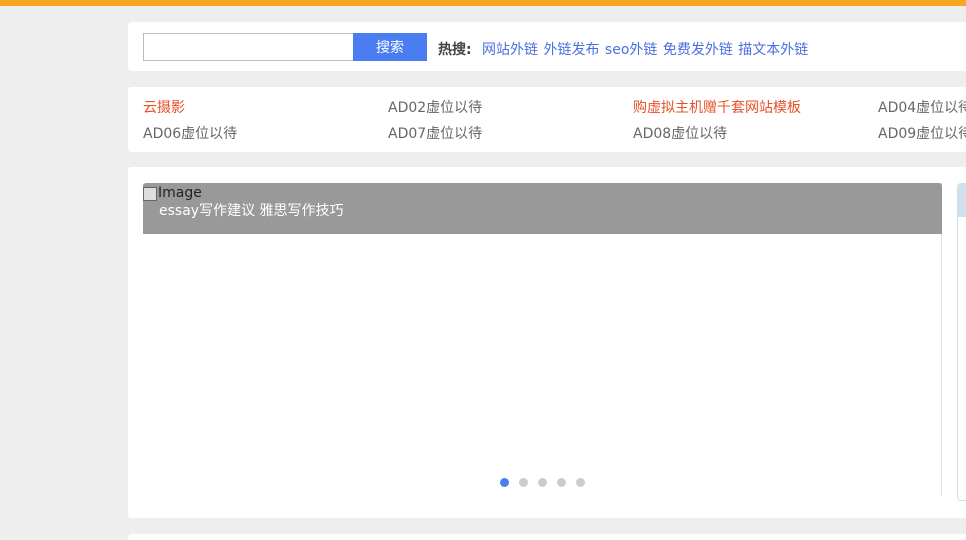 The height and width of the screenshot is (540, 966). What do you see at coordinates (455, 50) in the screenshot?
I see `hot-search-label: 热搜:` at bounding box center [455, 50].